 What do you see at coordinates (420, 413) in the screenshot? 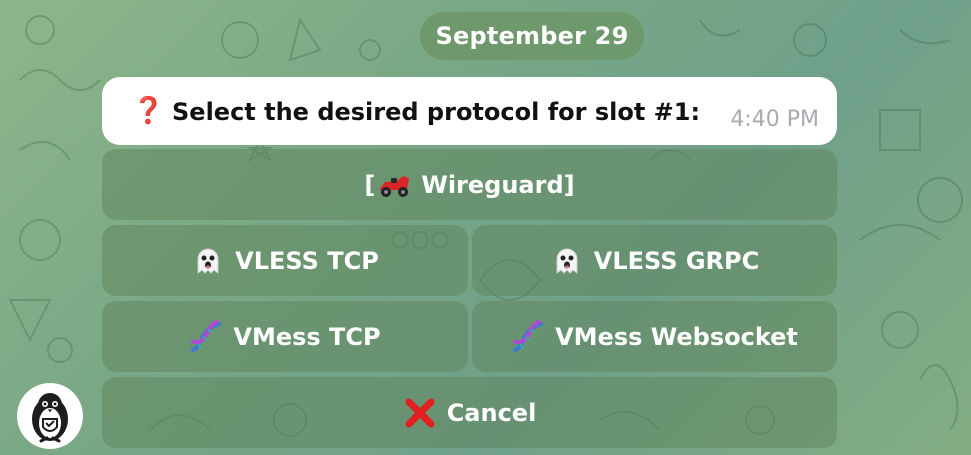
I see `red-cross-icon` at bounding box center [420, 413].